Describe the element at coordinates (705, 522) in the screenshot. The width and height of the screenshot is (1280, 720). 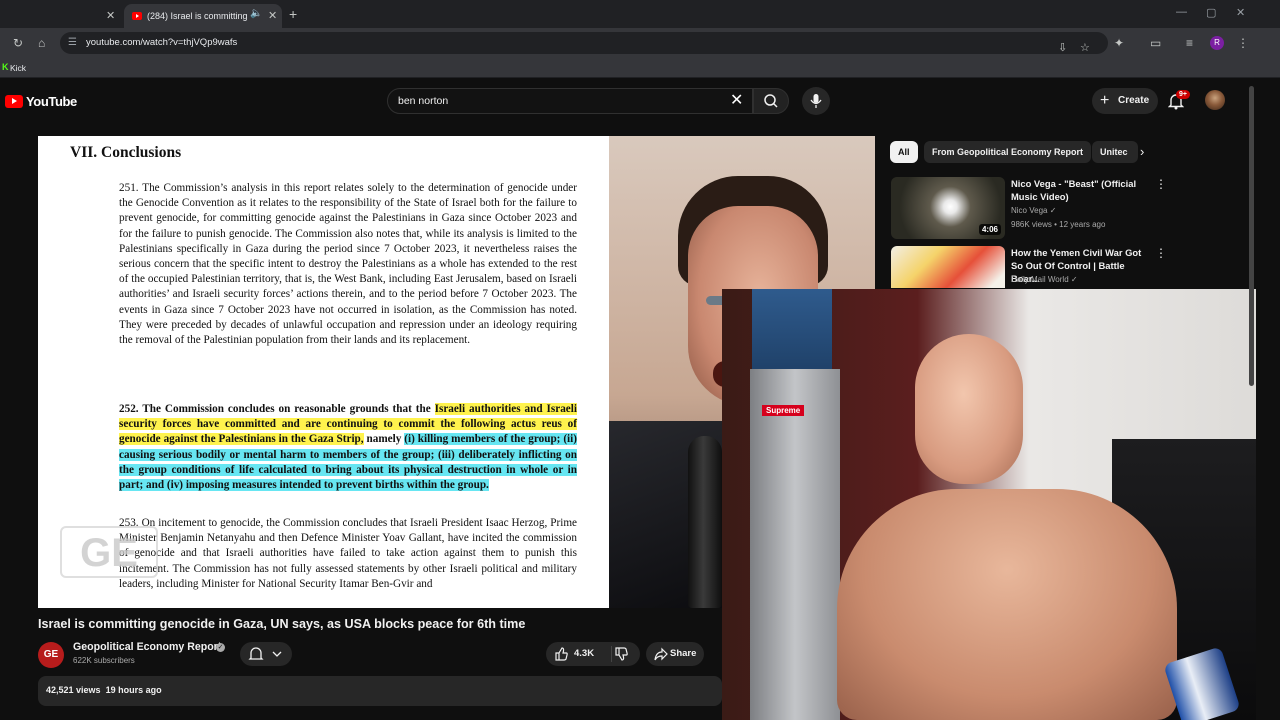
I see `microphone` at that location.